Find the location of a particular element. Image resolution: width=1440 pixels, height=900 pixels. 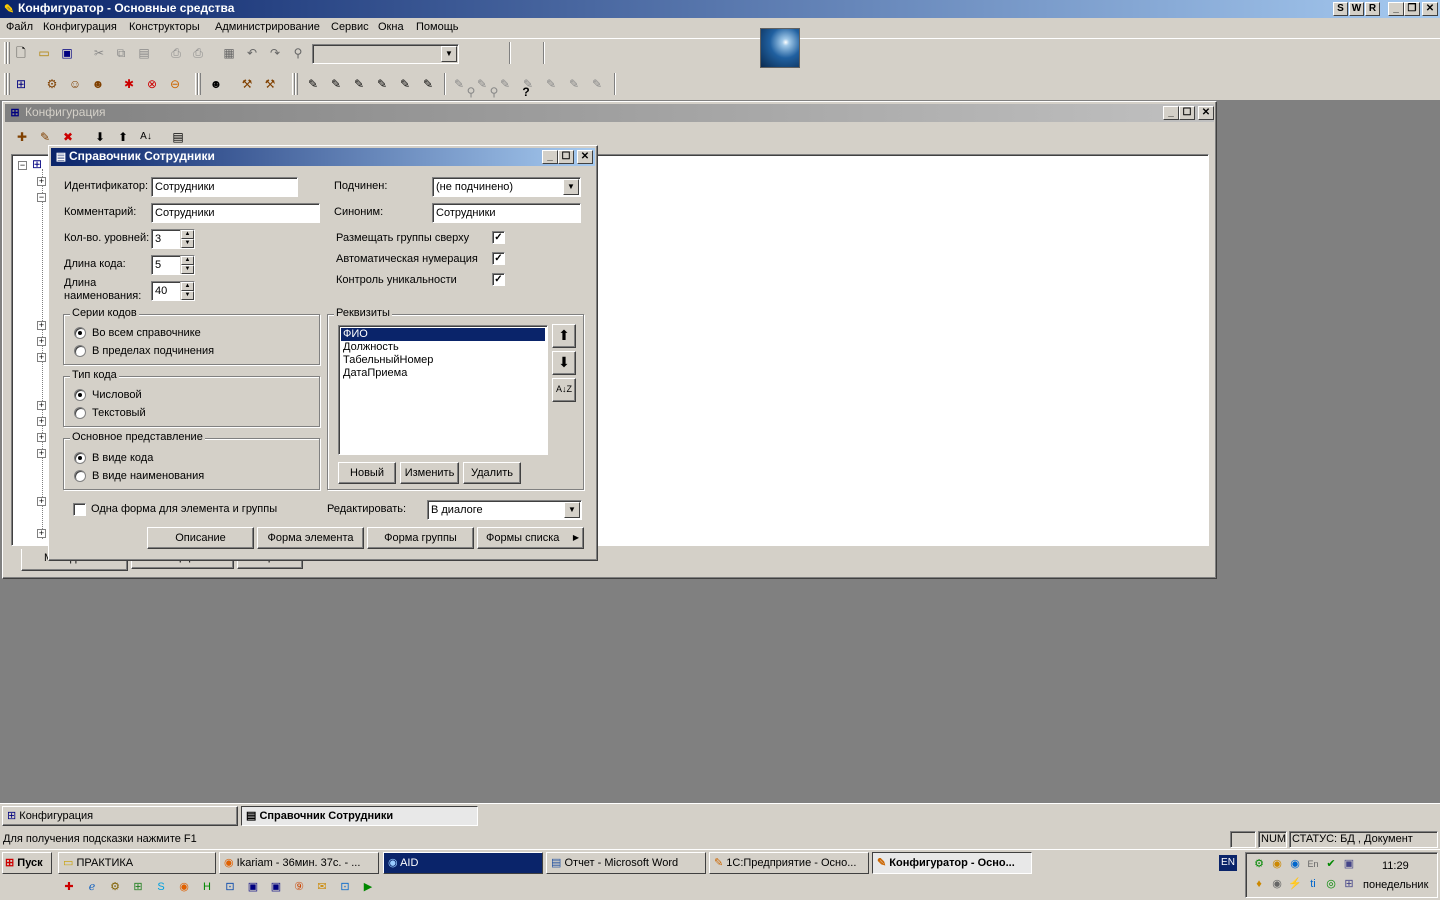

copy-icon: ⧉ is located at coordinates (121, 53).